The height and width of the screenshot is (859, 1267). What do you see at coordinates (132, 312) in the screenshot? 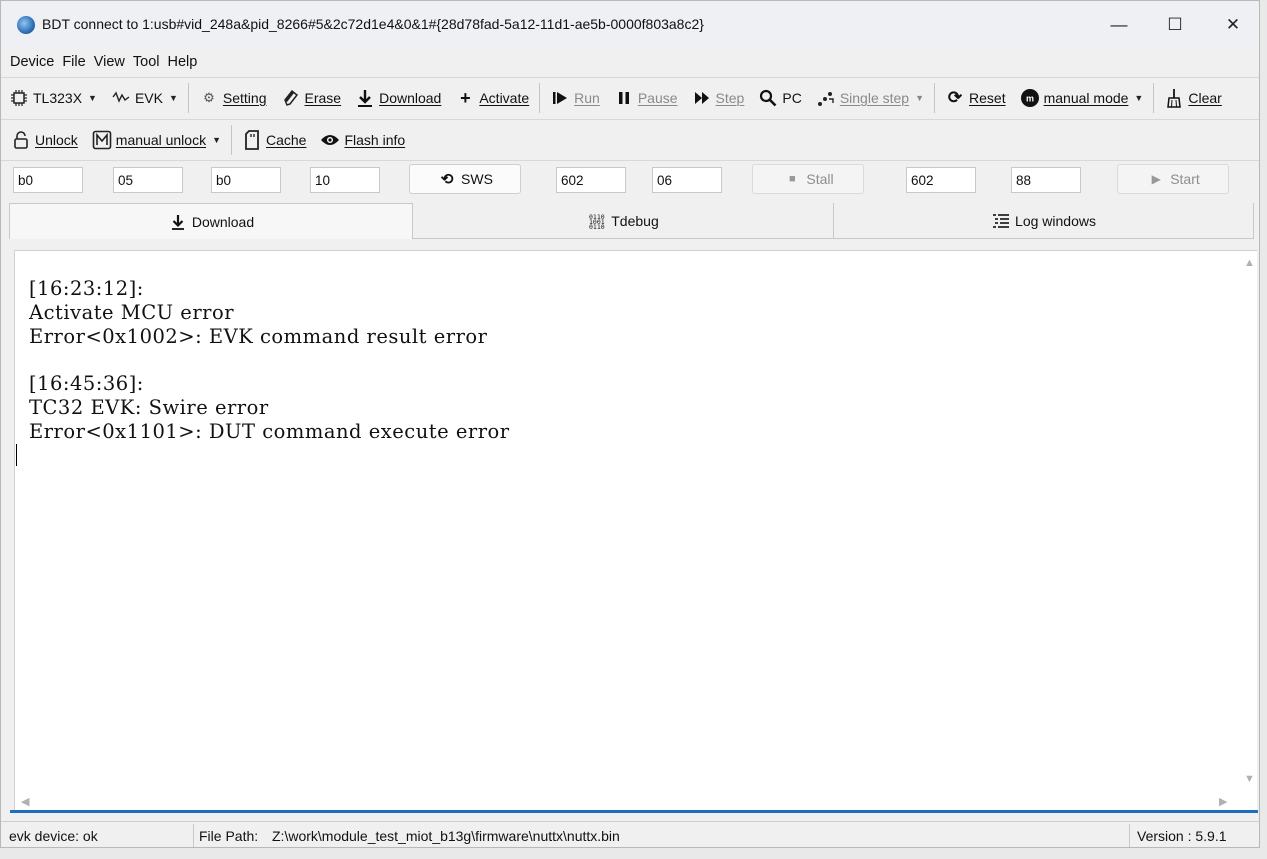
I see `log-line: Activate MCU error` at bounding box center [132, 312].